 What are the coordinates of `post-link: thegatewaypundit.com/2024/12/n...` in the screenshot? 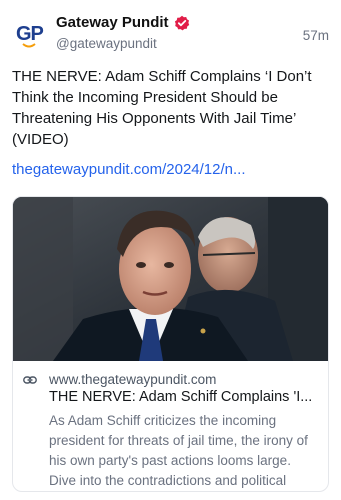 It's located at (171, 169).